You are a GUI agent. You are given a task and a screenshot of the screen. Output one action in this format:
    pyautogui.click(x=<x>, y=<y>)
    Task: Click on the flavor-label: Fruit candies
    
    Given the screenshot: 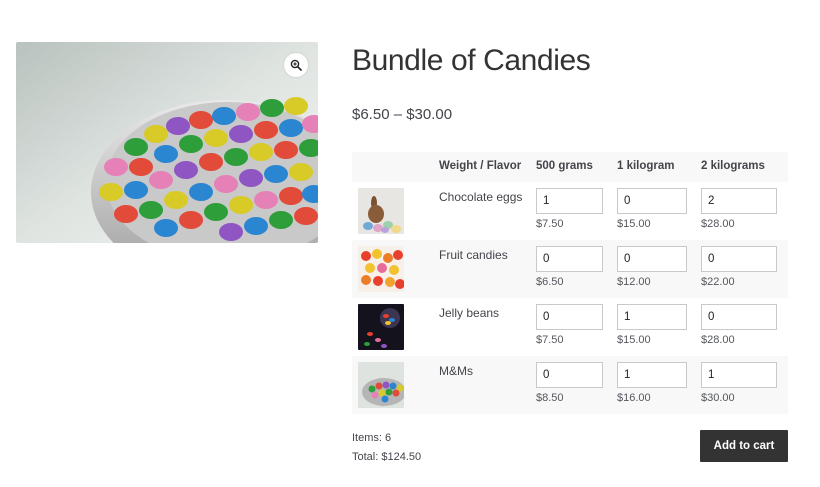 What is the action you would take?
    pyautogui.click(x=473, y=255)
    